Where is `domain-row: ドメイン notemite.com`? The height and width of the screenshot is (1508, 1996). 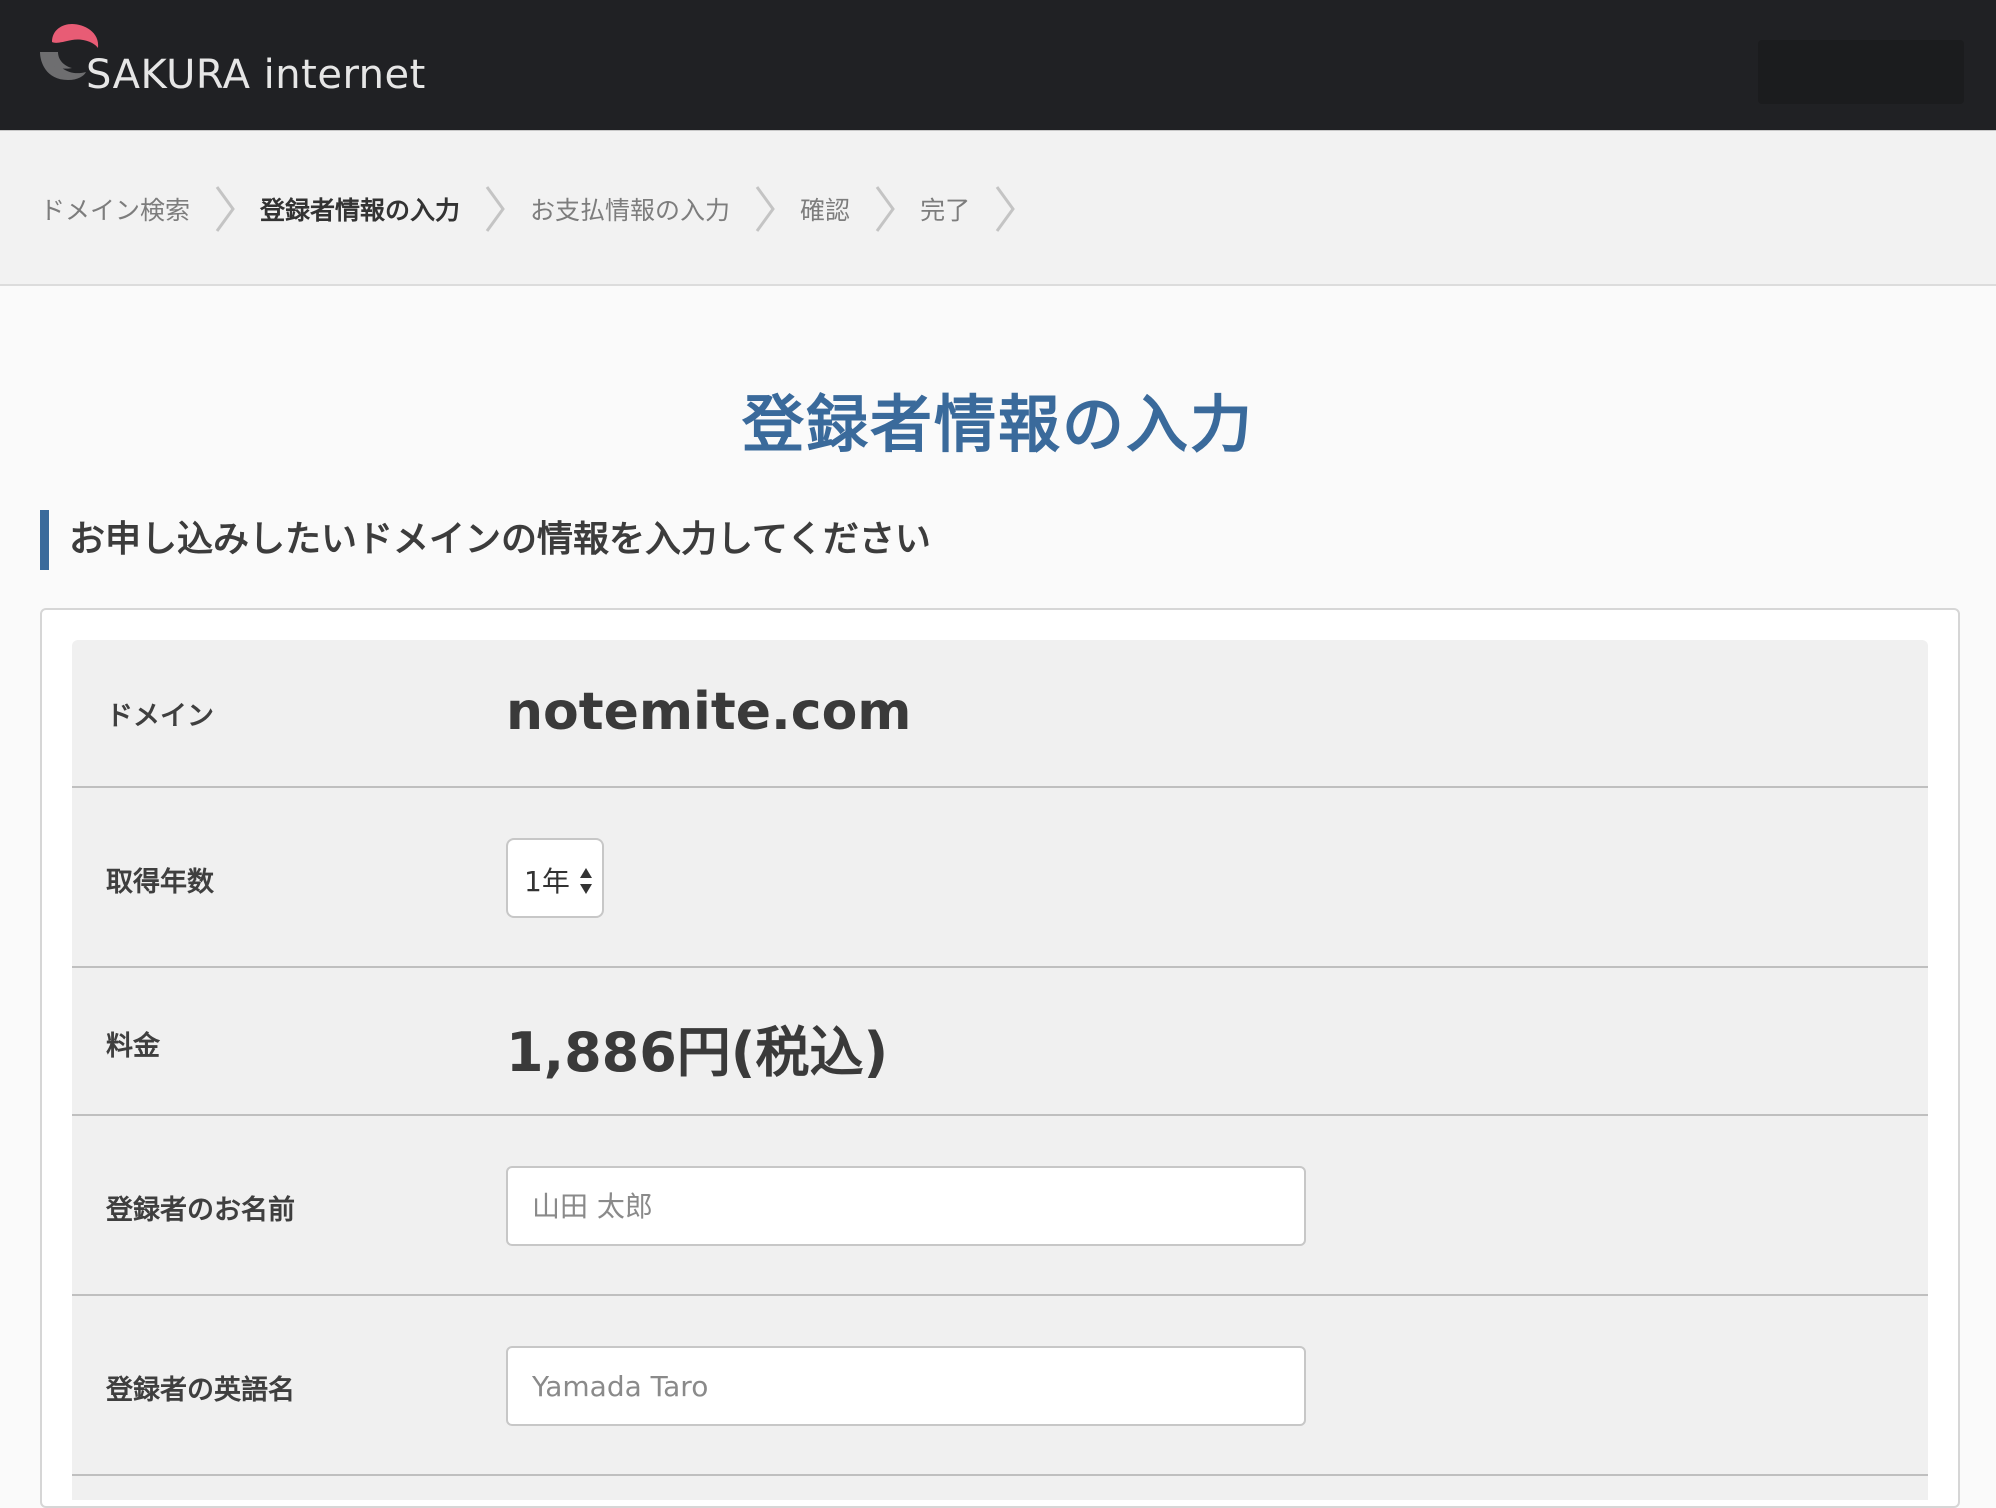
domain-row: ドメイン notemite.com is located at coordinates (1000, 714).